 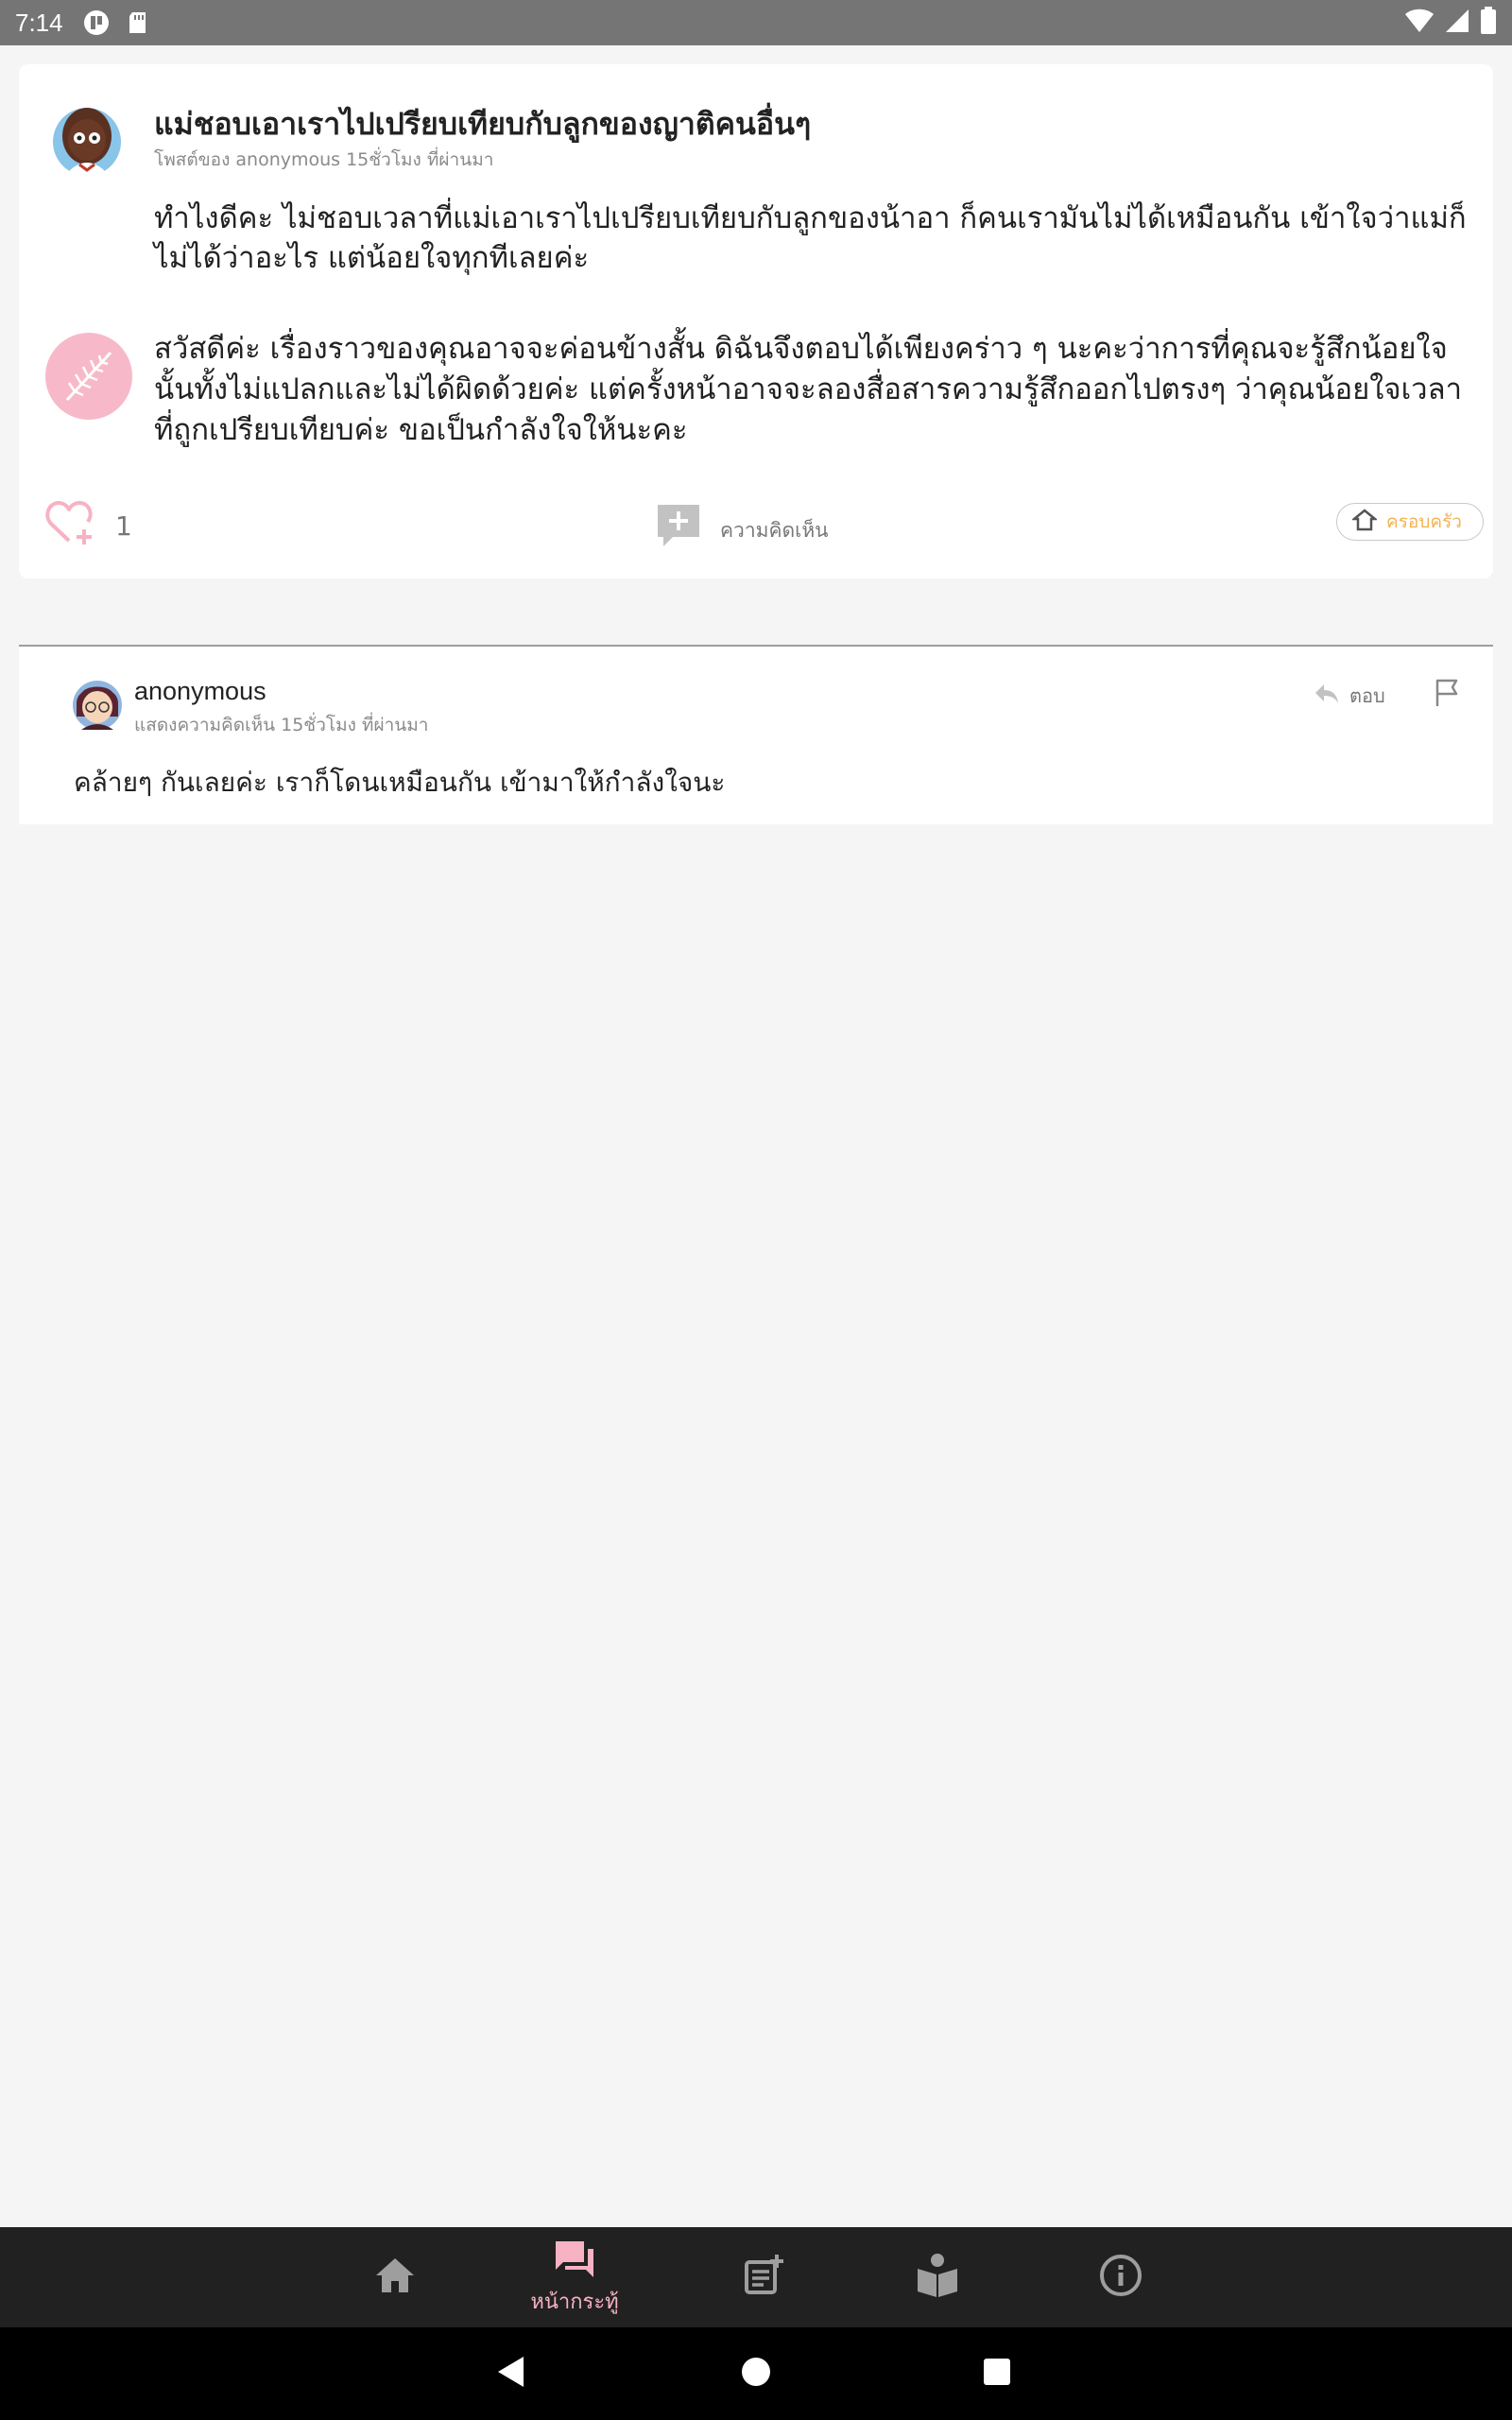 I want to click on category-badge: ครอบครัว, so click(x=1410, y=522).